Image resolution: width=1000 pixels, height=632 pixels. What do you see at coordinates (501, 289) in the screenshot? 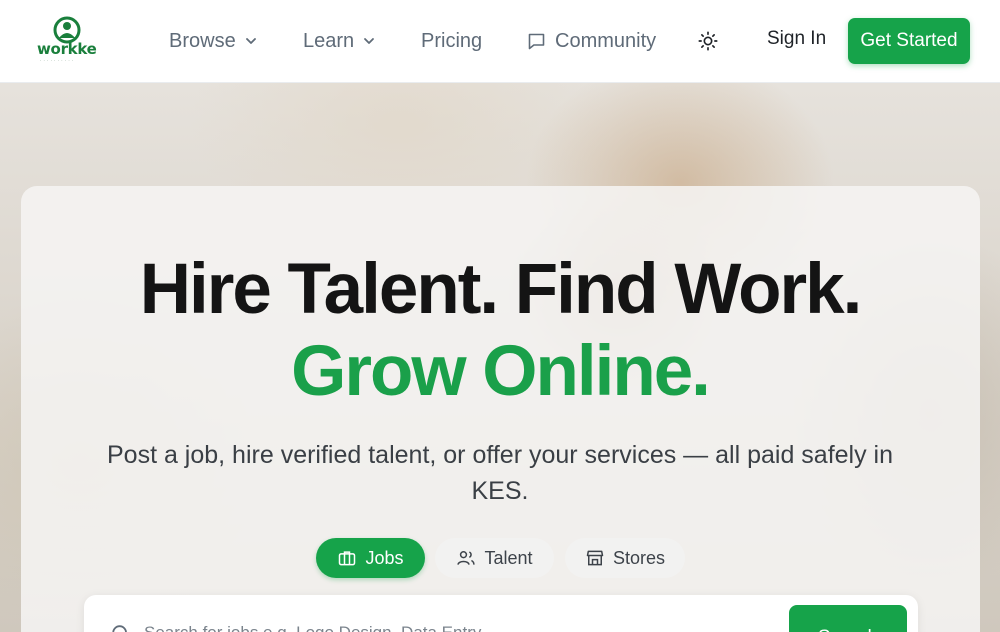
I see `hero-headline: Hire Talent. Find Work.` at bounding box center [501, 289].